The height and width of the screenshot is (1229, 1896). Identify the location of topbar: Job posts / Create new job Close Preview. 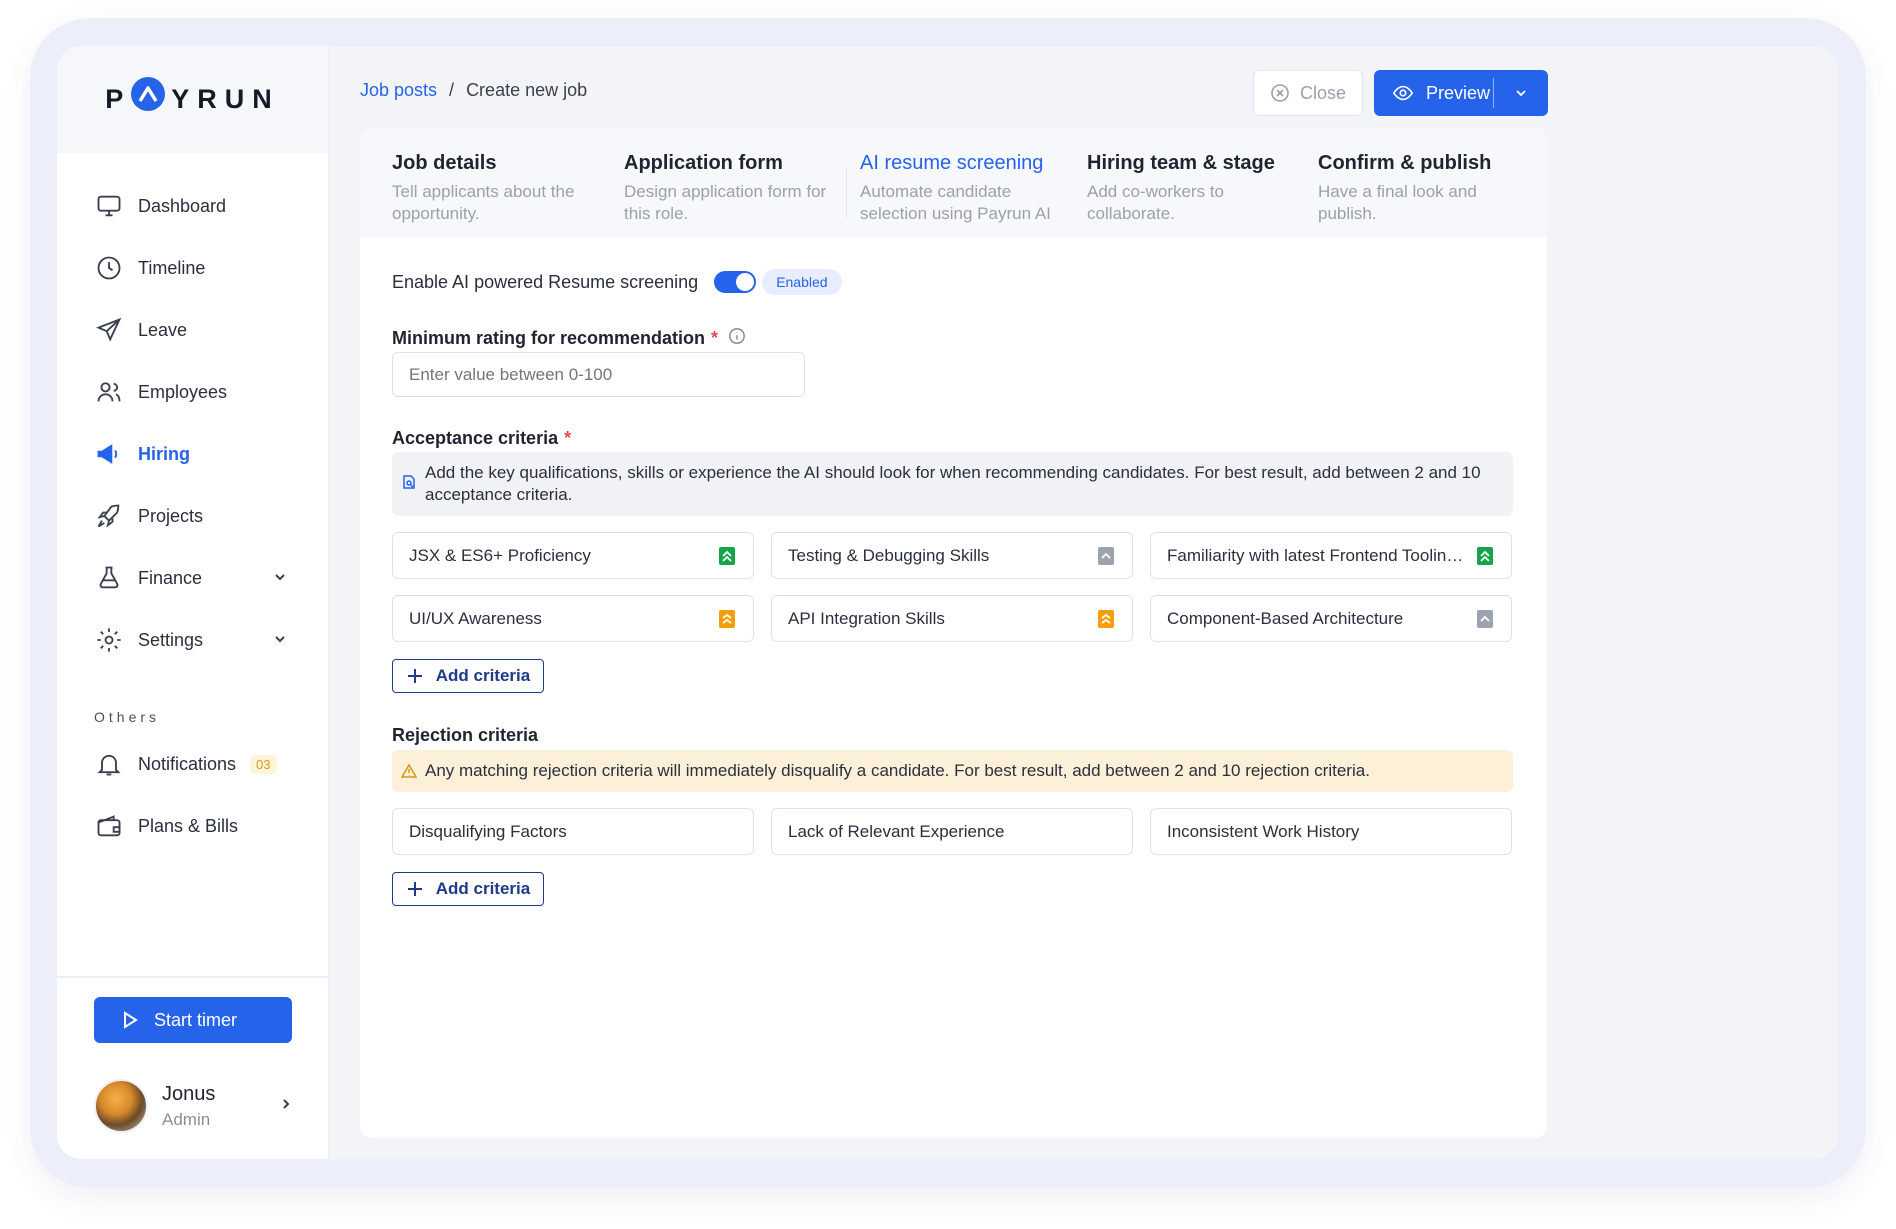
(1099, 93).